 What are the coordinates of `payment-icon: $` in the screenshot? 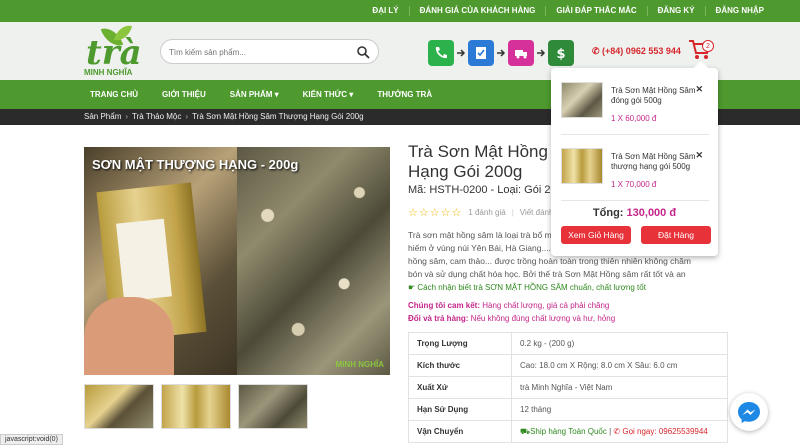 It's located at (561, 53).